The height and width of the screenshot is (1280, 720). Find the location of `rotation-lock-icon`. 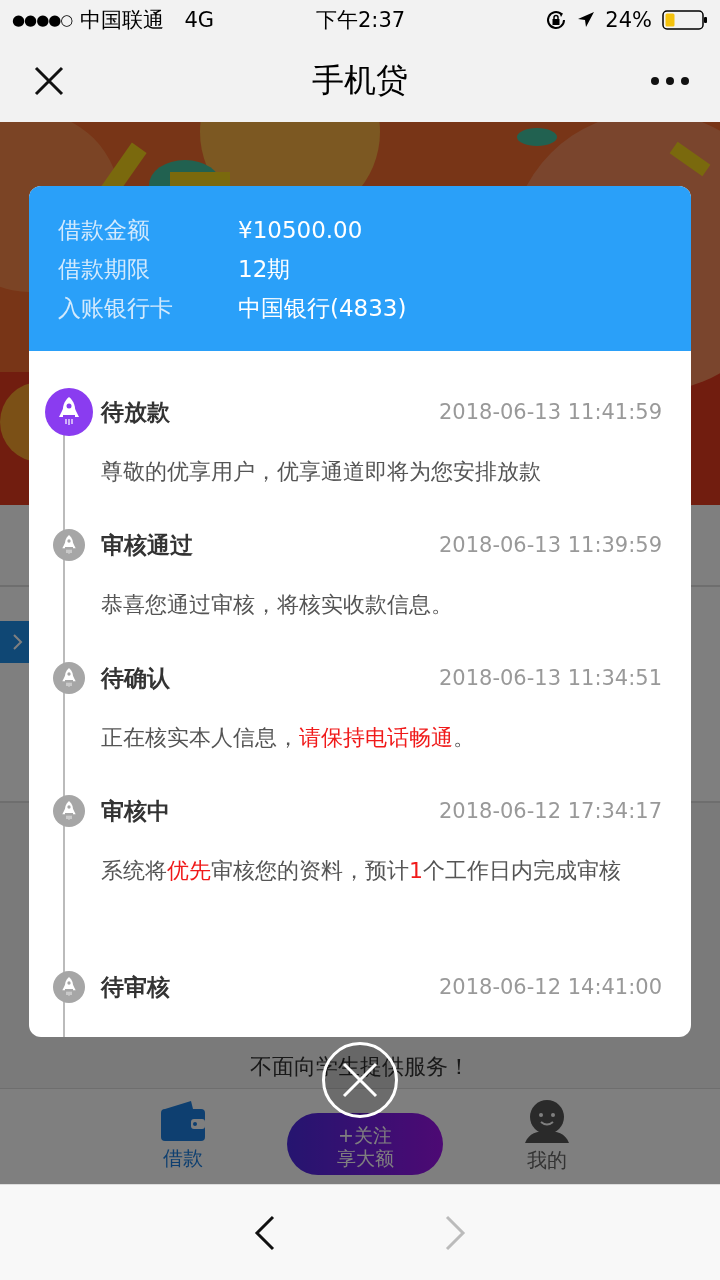

rotation-lock-icon is located at coordinates (556, 20).